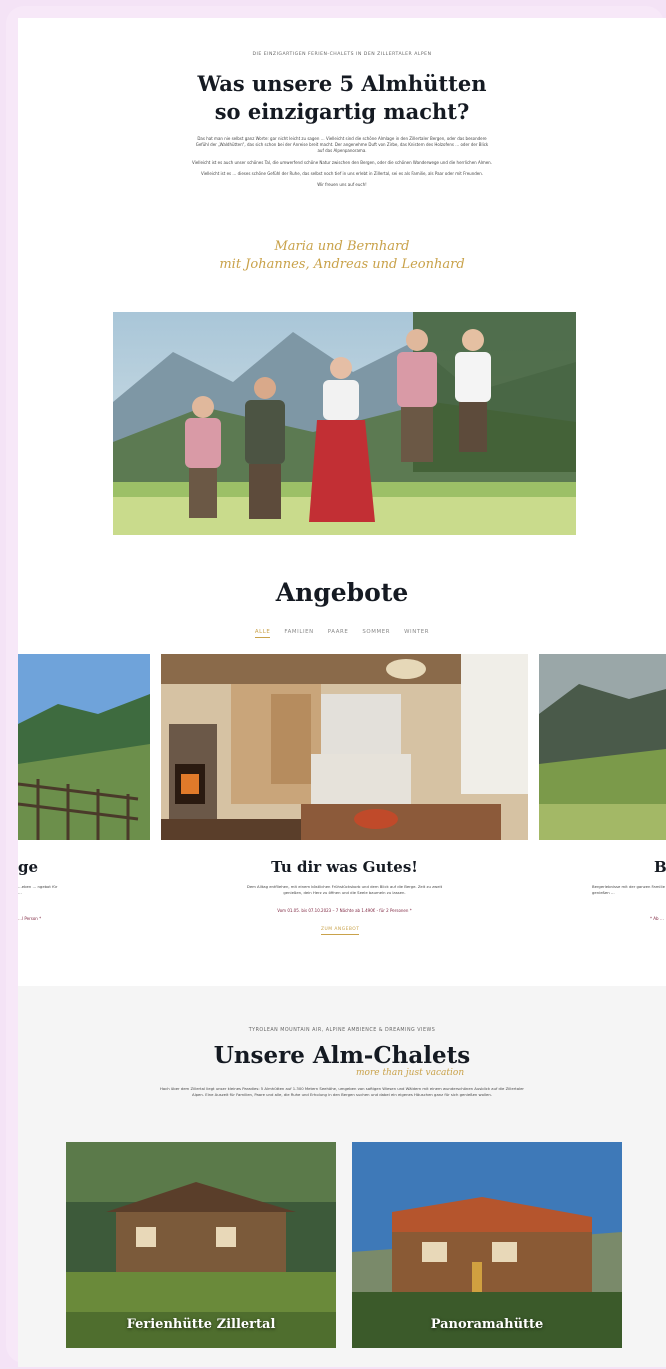 The width and height of the screenshot is (666, 1369). Describe the element at coordinates (342, 83) in the screenshot. I see `title-line-1: Was unsere 5 Almhütten` at that location.